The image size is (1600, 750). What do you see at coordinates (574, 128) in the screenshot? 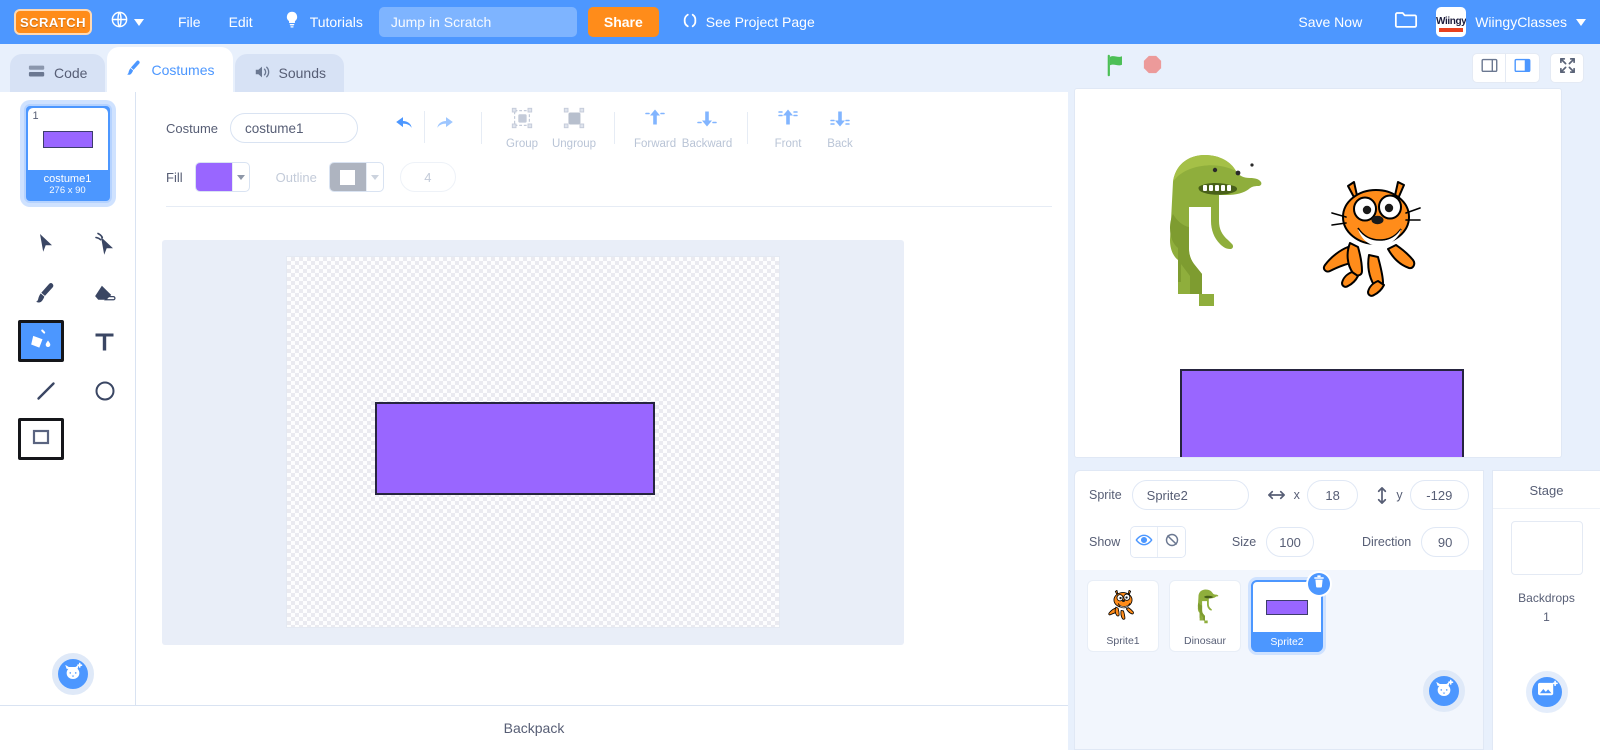
I see `ungroup-button: Ungroup` at bounding box center [574, 128].